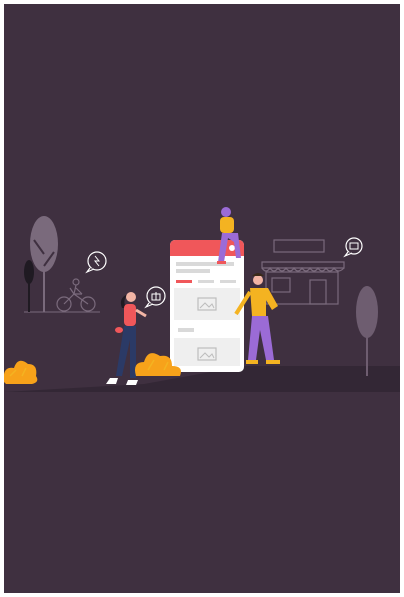 This screenshot has height=597, width=404. I want to click on shop-icon, so click(303, 272).